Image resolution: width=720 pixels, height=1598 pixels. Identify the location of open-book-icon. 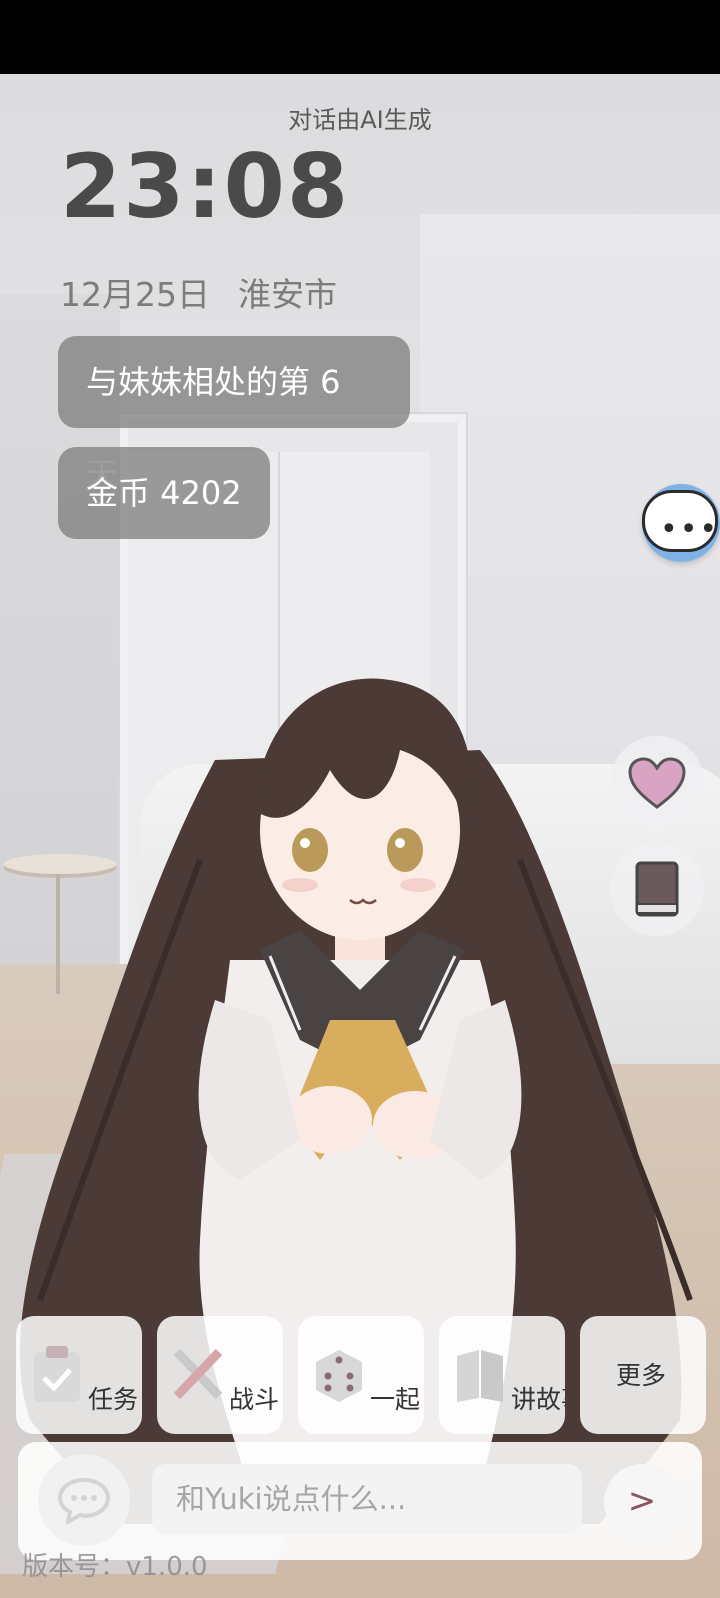
(480, 1376).